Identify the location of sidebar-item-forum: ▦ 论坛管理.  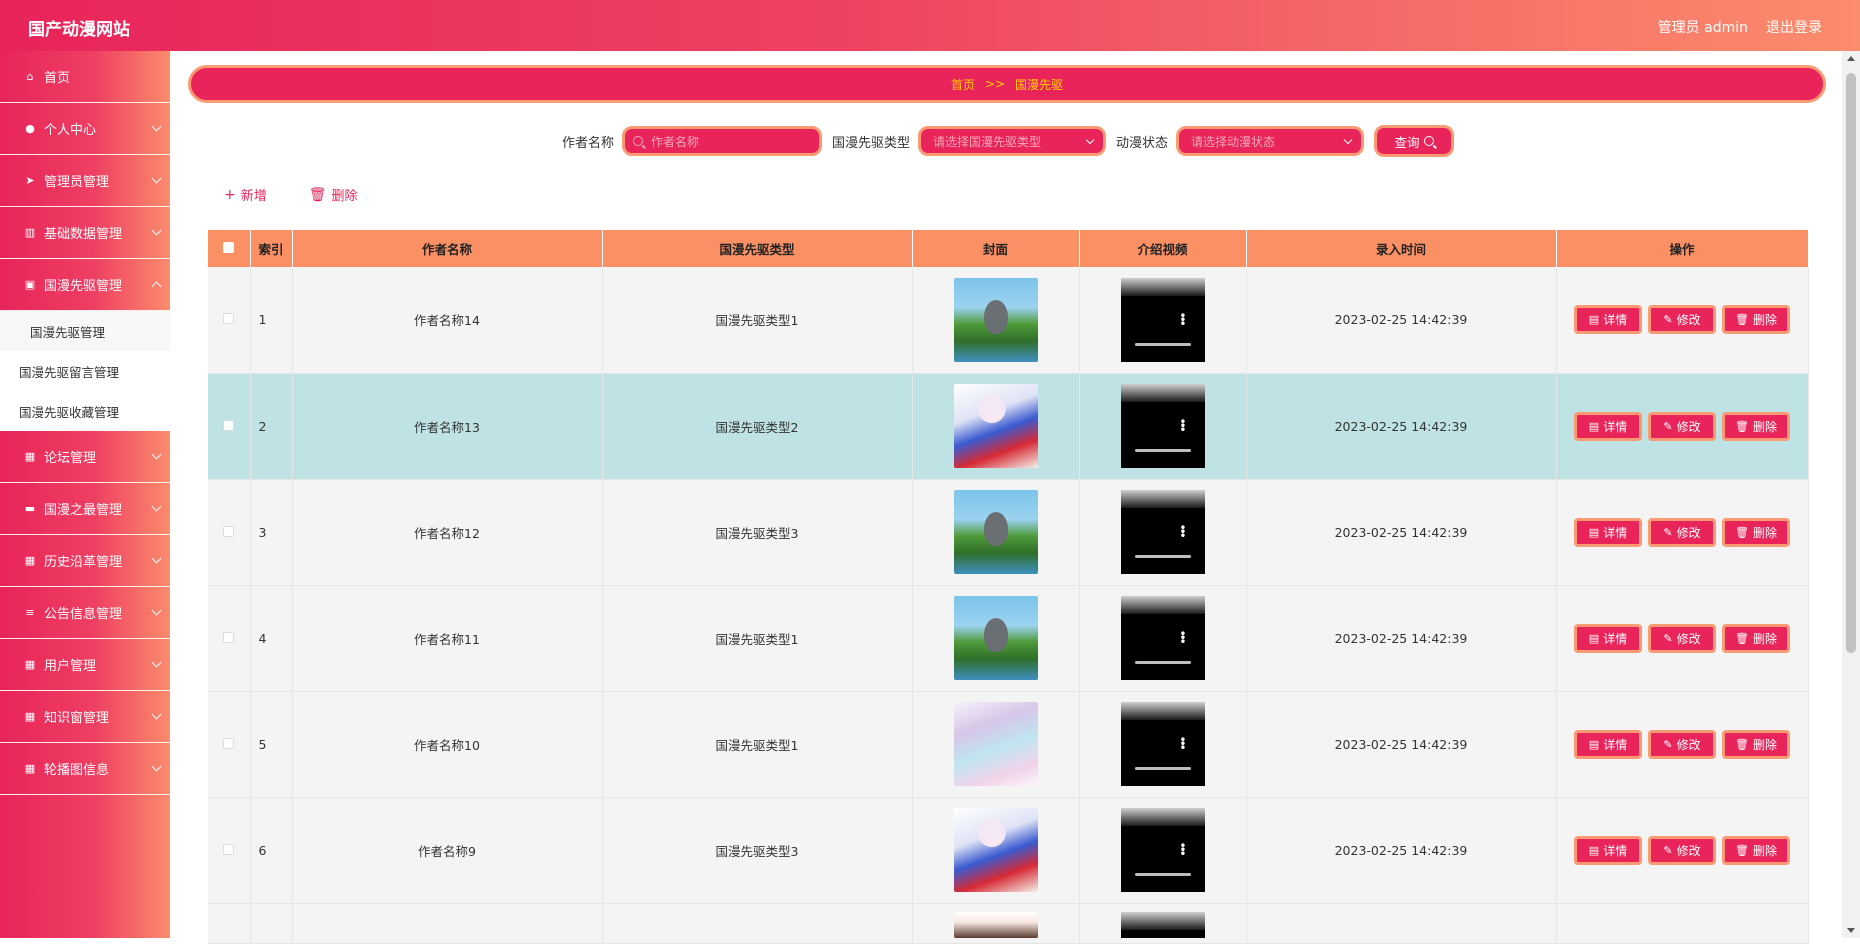
(85, 457).